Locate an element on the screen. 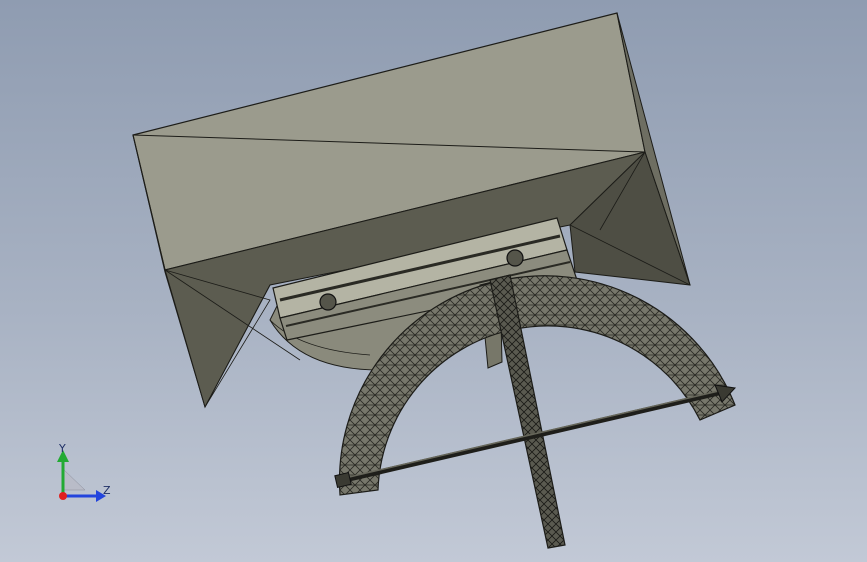 This screenshot has width=867, height=562. rod-end is located at coordinates (343, 480).